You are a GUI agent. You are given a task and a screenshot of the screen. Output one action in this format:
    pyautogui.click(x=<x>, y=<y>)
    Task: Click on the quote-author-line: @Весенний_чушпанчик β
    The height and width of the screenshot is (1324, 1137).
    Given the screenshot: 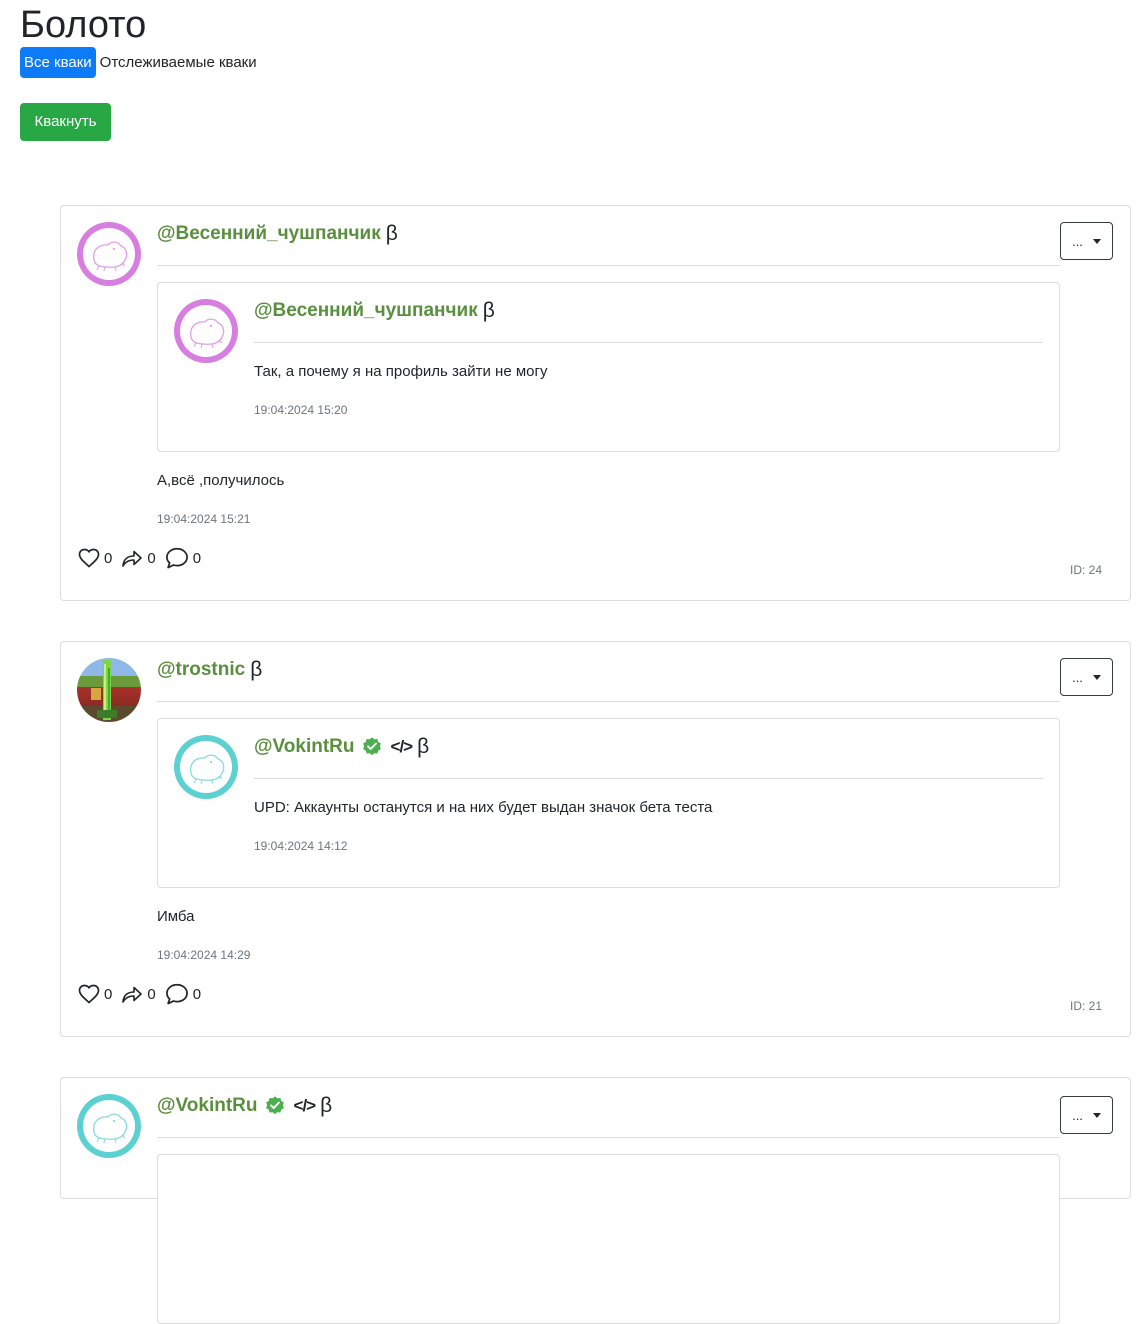 What is the action you would take?
    pyautogui.click(x=374, y=311)
    